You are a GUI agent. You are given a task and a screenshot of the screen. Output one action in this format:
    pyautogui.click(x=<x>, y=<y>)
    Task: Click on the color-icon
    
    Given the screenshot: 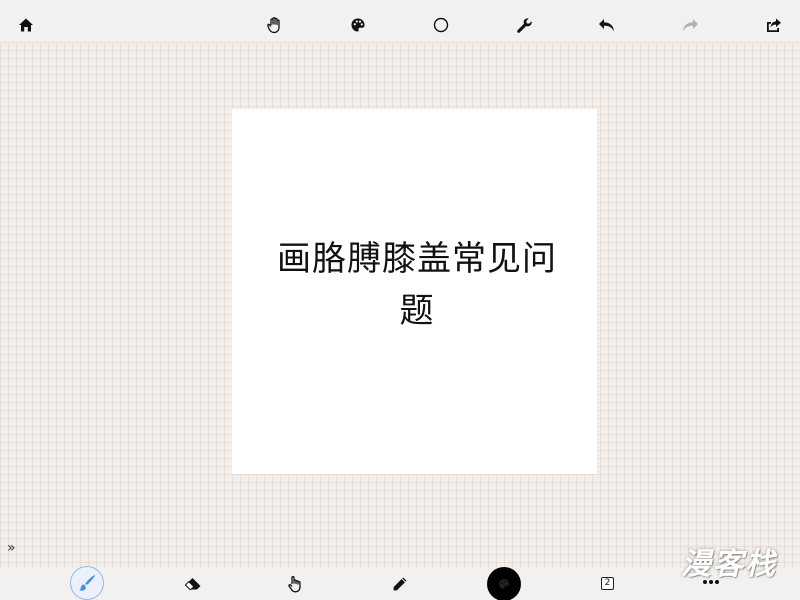 What is the action you would take?
    pyautogui.click(x=504, y=584)
    